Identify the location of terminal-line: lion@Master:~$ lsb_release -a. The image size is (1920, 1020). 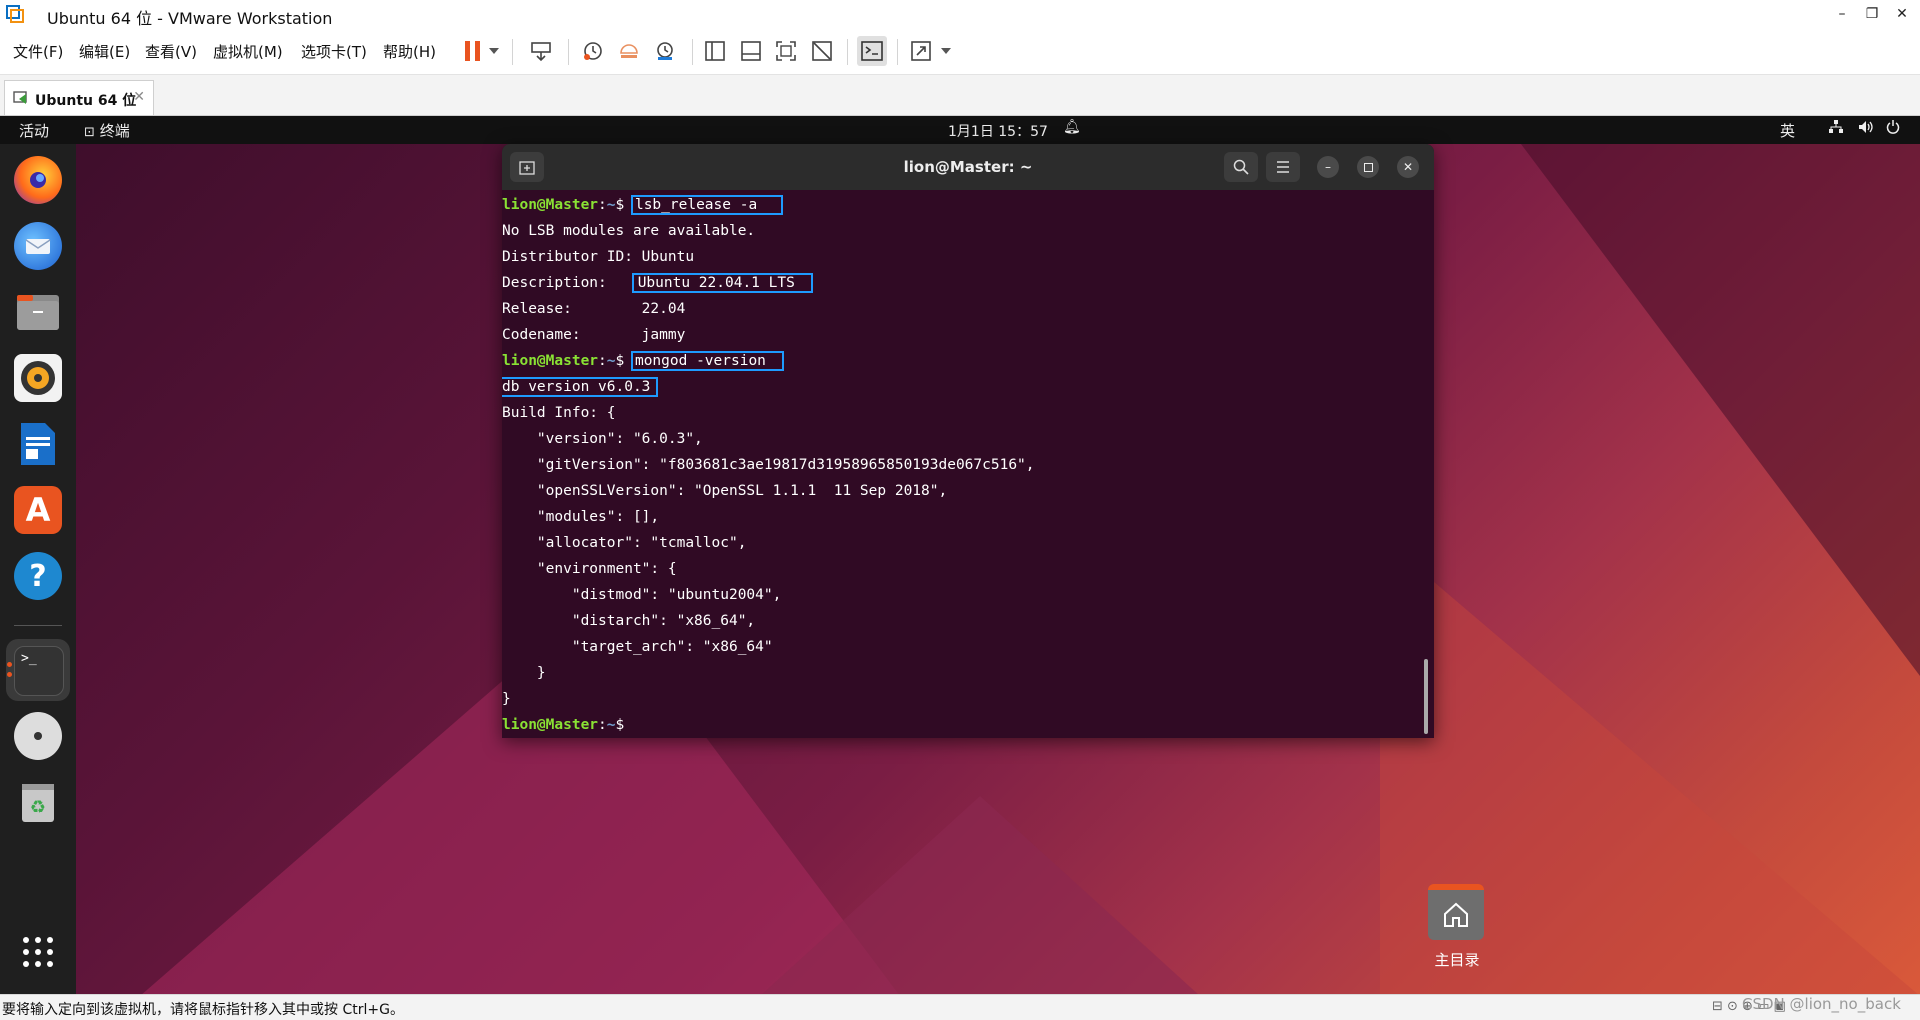
(643, 205).